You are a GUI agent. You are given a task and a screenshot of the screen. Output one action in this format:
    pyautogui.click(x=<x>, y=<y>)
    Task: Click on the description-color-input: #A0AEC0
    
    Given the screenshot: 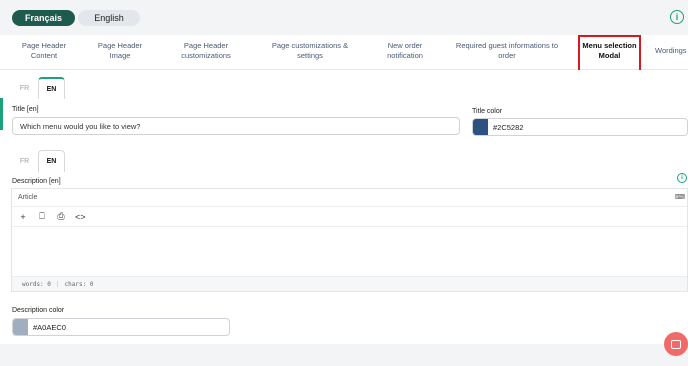 What is the action you would take?
    pyautogui.click(x=121, y=327)
    